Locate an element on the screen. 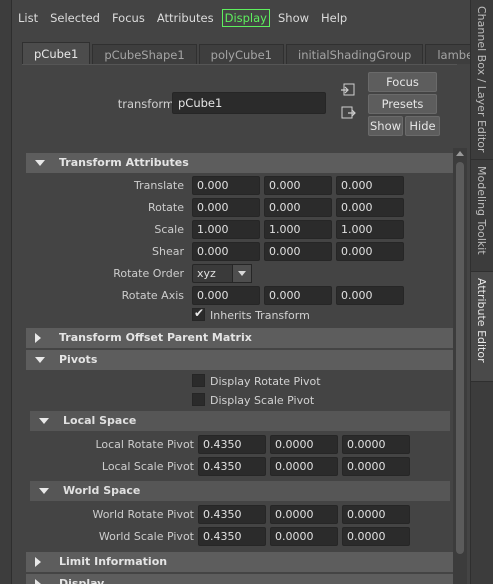  rotate-y-field is located at coordinates (298, 207).